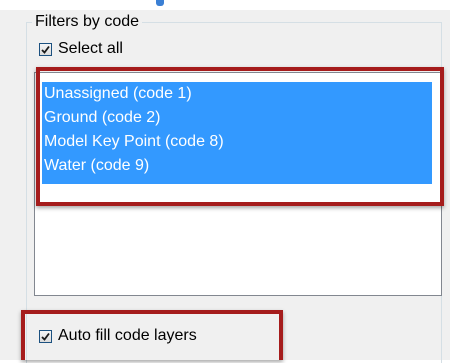 This screenshot has width=450, height=363. I want to click on top-strip, so click(225, 5).